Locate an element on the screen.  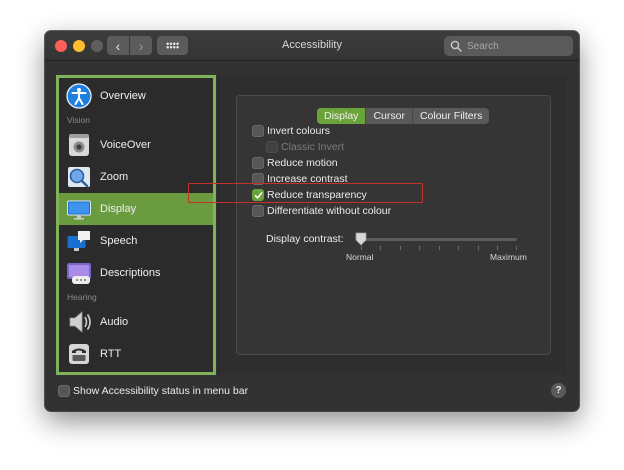
tab-cursor: Cursor is located at coordinates (389, 116).